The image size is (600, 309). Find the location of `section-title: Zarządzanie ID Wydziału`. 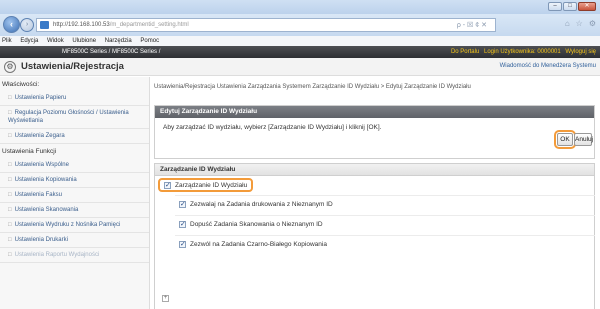

section-title: Zarządzanie ID Wydziału is located at coordinates (374, 170).